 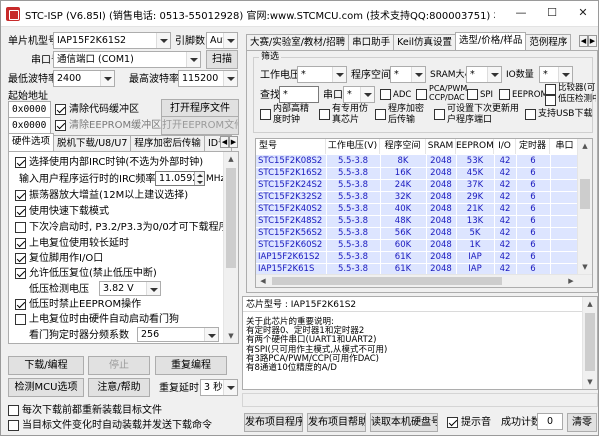 I want to click on table-row: STC15F2K60S2 5.5-3.8 60K 2048 1K 42 6, so click(x=418, y=245).